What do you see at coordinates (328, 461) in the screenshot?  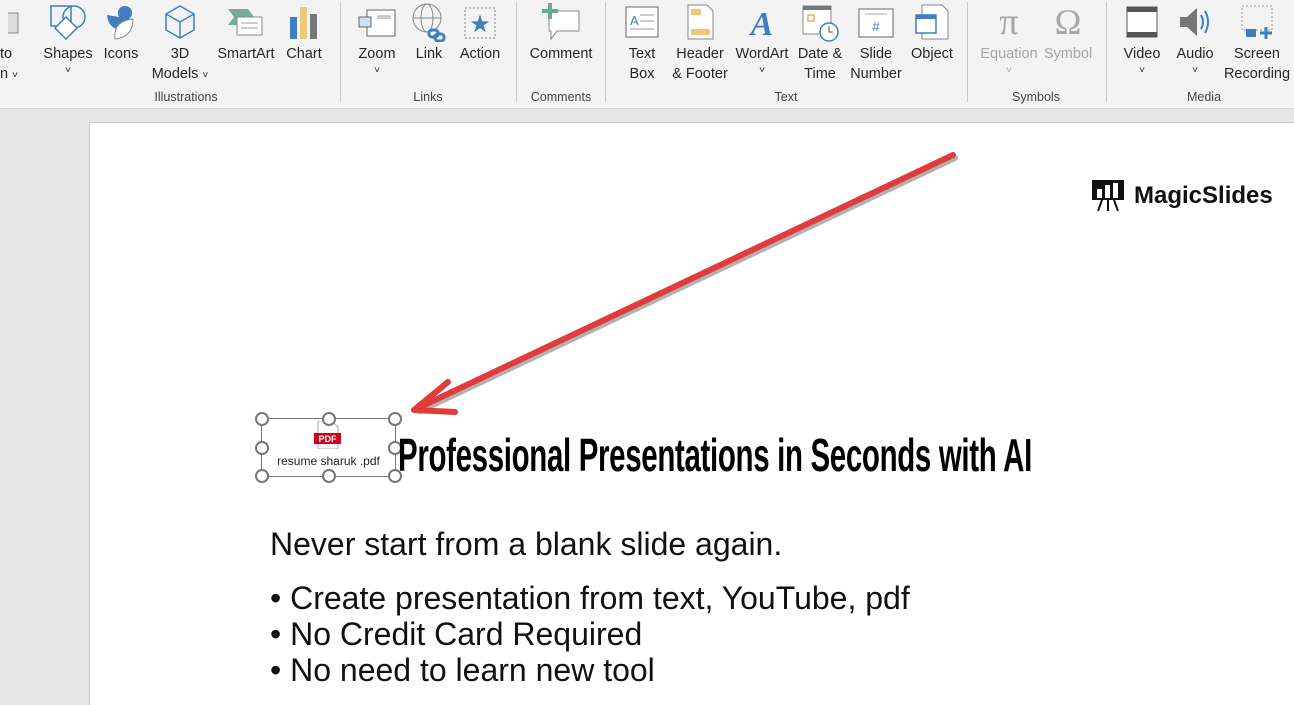 I see `attachment-filename: resume sharuk .pdf` at bounding box center [328, 461].